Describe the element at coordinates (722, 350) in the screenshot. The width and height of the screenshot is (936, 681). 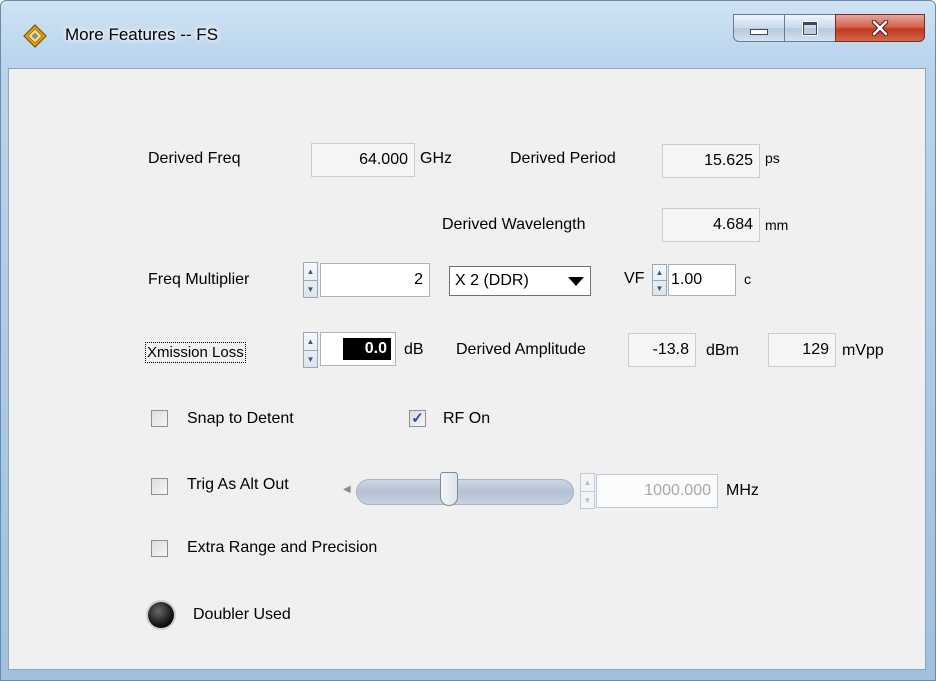
I see `derived-amplitude-dbm-unit: dBm` at that location.